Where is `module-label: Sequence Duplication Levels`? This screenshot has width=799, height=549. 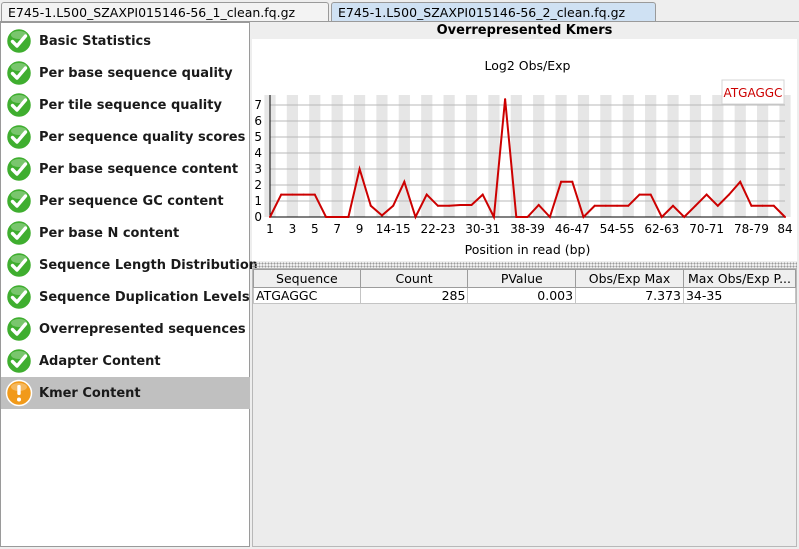 module-label: Sequence Duplication Levels is located at coordinates (144, 297).